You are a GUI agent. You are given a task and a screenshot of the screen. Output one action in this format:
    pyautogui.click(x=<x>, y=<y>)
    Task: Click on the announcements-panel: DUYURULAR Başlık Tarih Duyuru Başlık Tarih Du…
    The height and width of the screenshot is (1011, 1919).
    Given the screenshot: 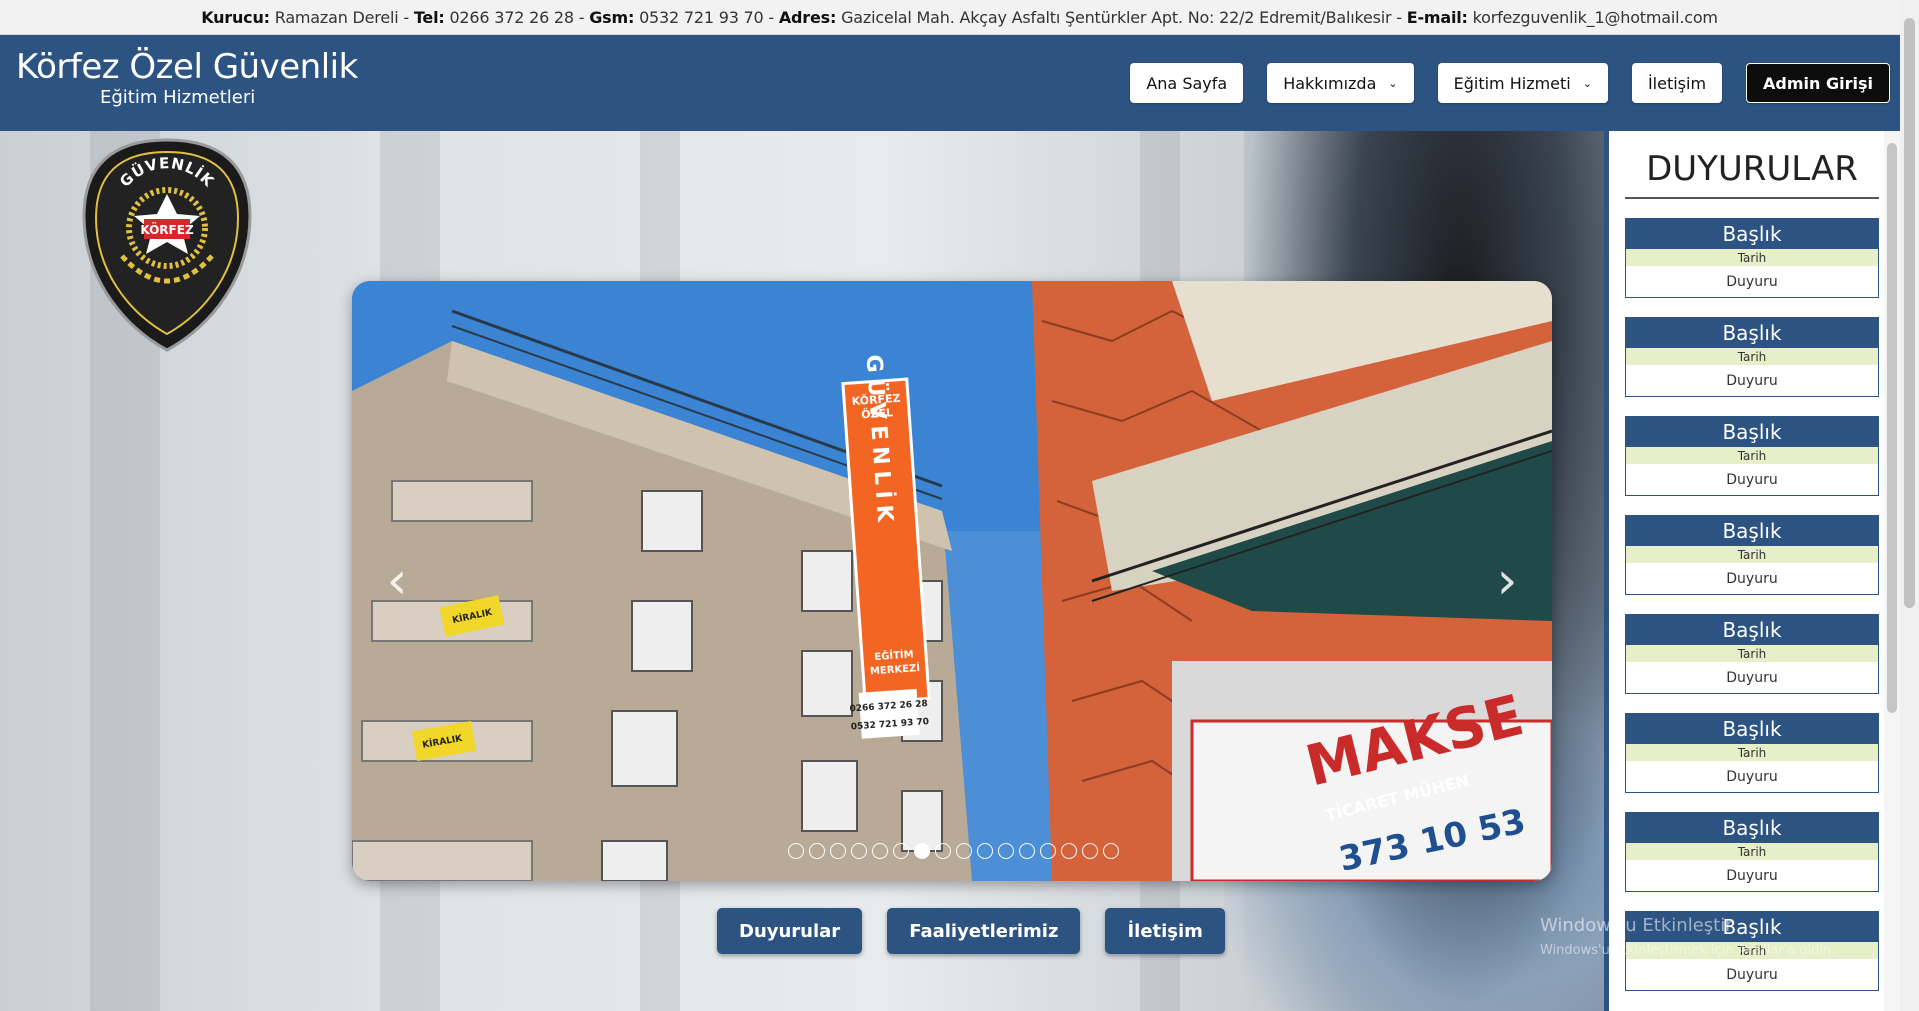 What is the action you would take?
    pyautogui.click(x=1752, y=571)
    